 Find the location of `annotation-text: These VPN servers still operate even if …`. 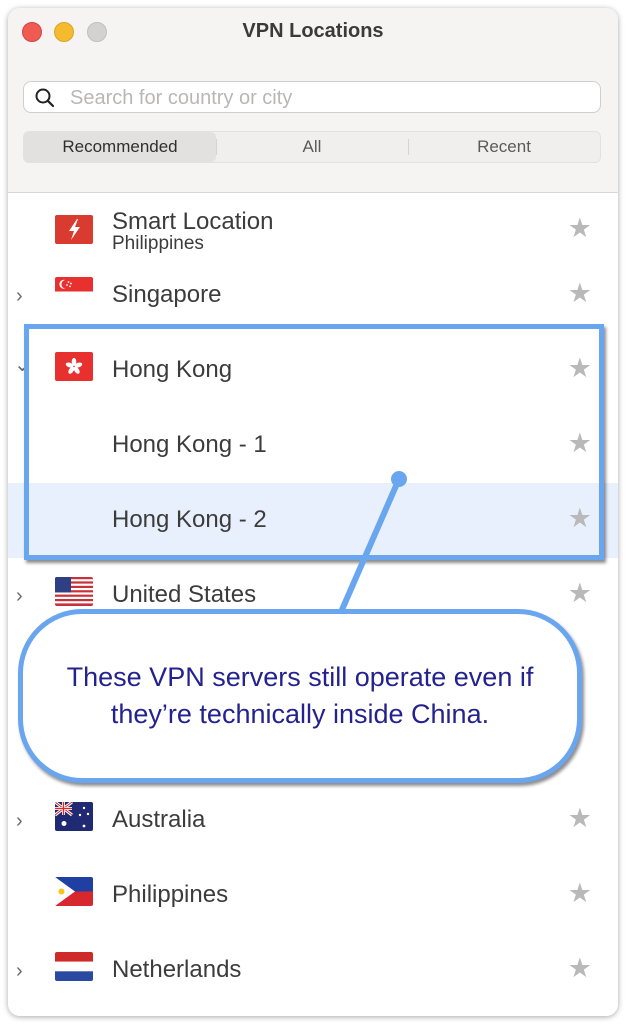

annotation-text: These VPN servers still operate even if … is located at coordinates (300, 695).